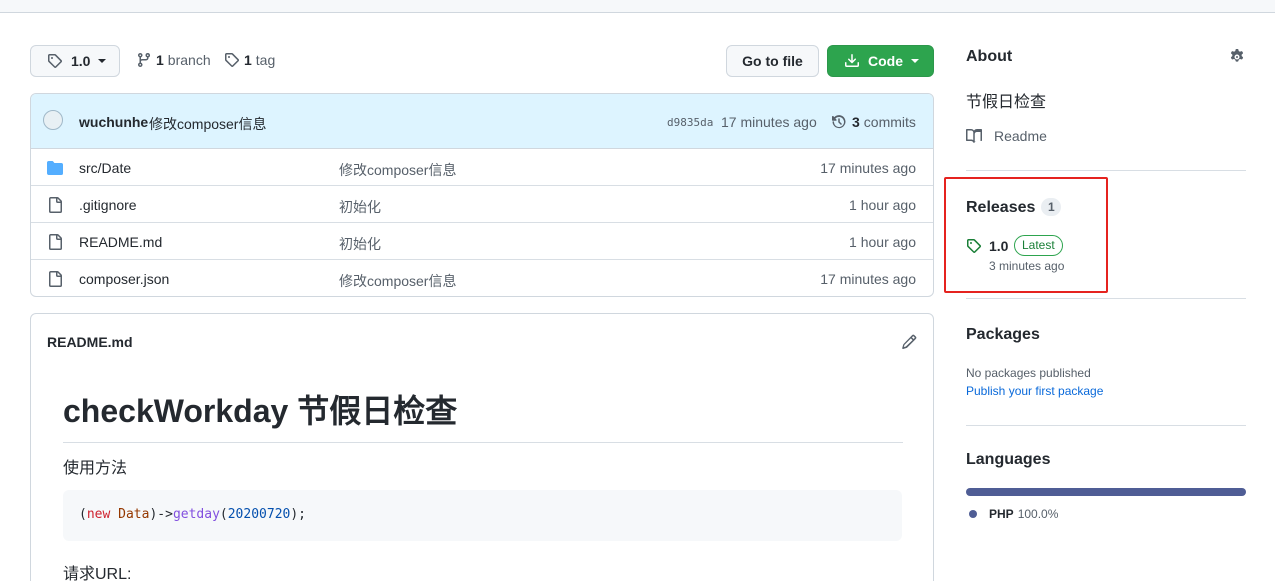 This screenshot has height=581, width=1275. Describe the element at coordinates (889, 122) in the screenshot. I see `commit-count-label: commits` at that location.